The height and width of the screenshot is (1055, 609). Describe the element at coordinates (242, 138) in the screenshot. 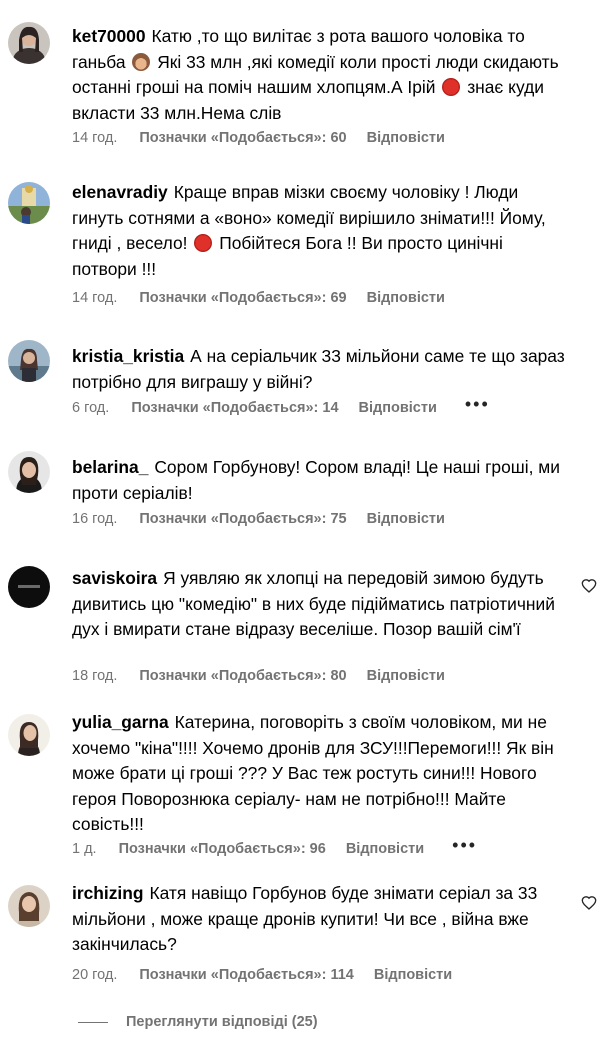

I see `likes-count: Позначки «Подобається»: 60` at that location.